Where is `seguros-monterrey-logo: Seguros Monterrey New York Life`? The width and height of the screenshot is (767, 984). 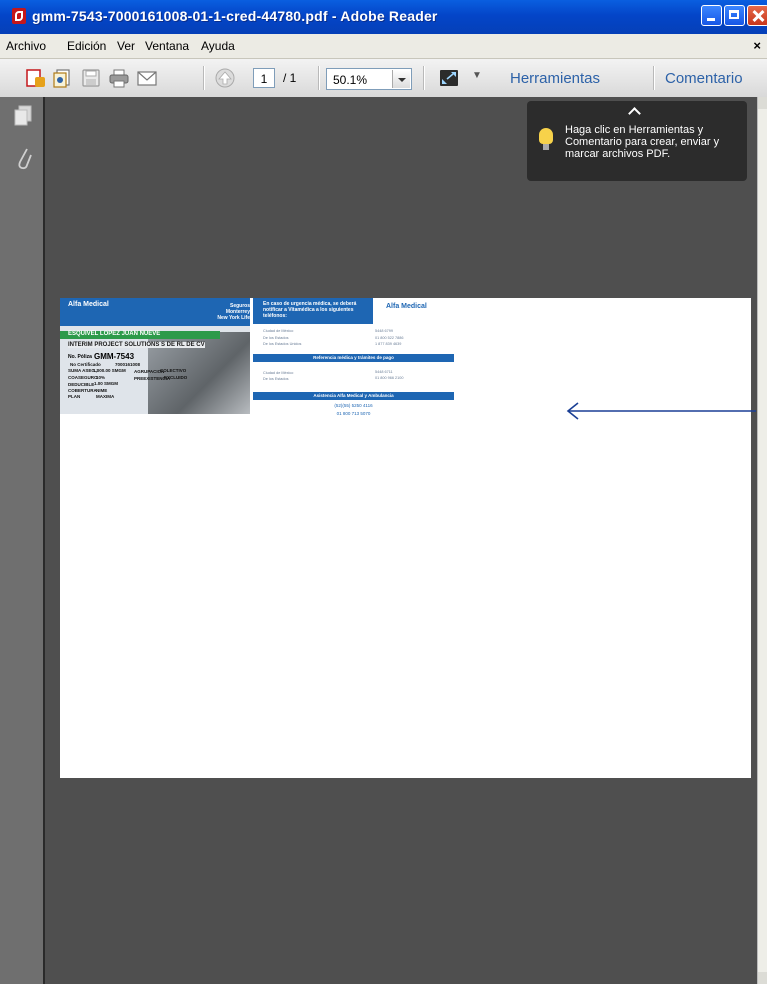
seguros-monterrey-logo: Seguros Monterrey New York Life is located at coordinates (233, 312).